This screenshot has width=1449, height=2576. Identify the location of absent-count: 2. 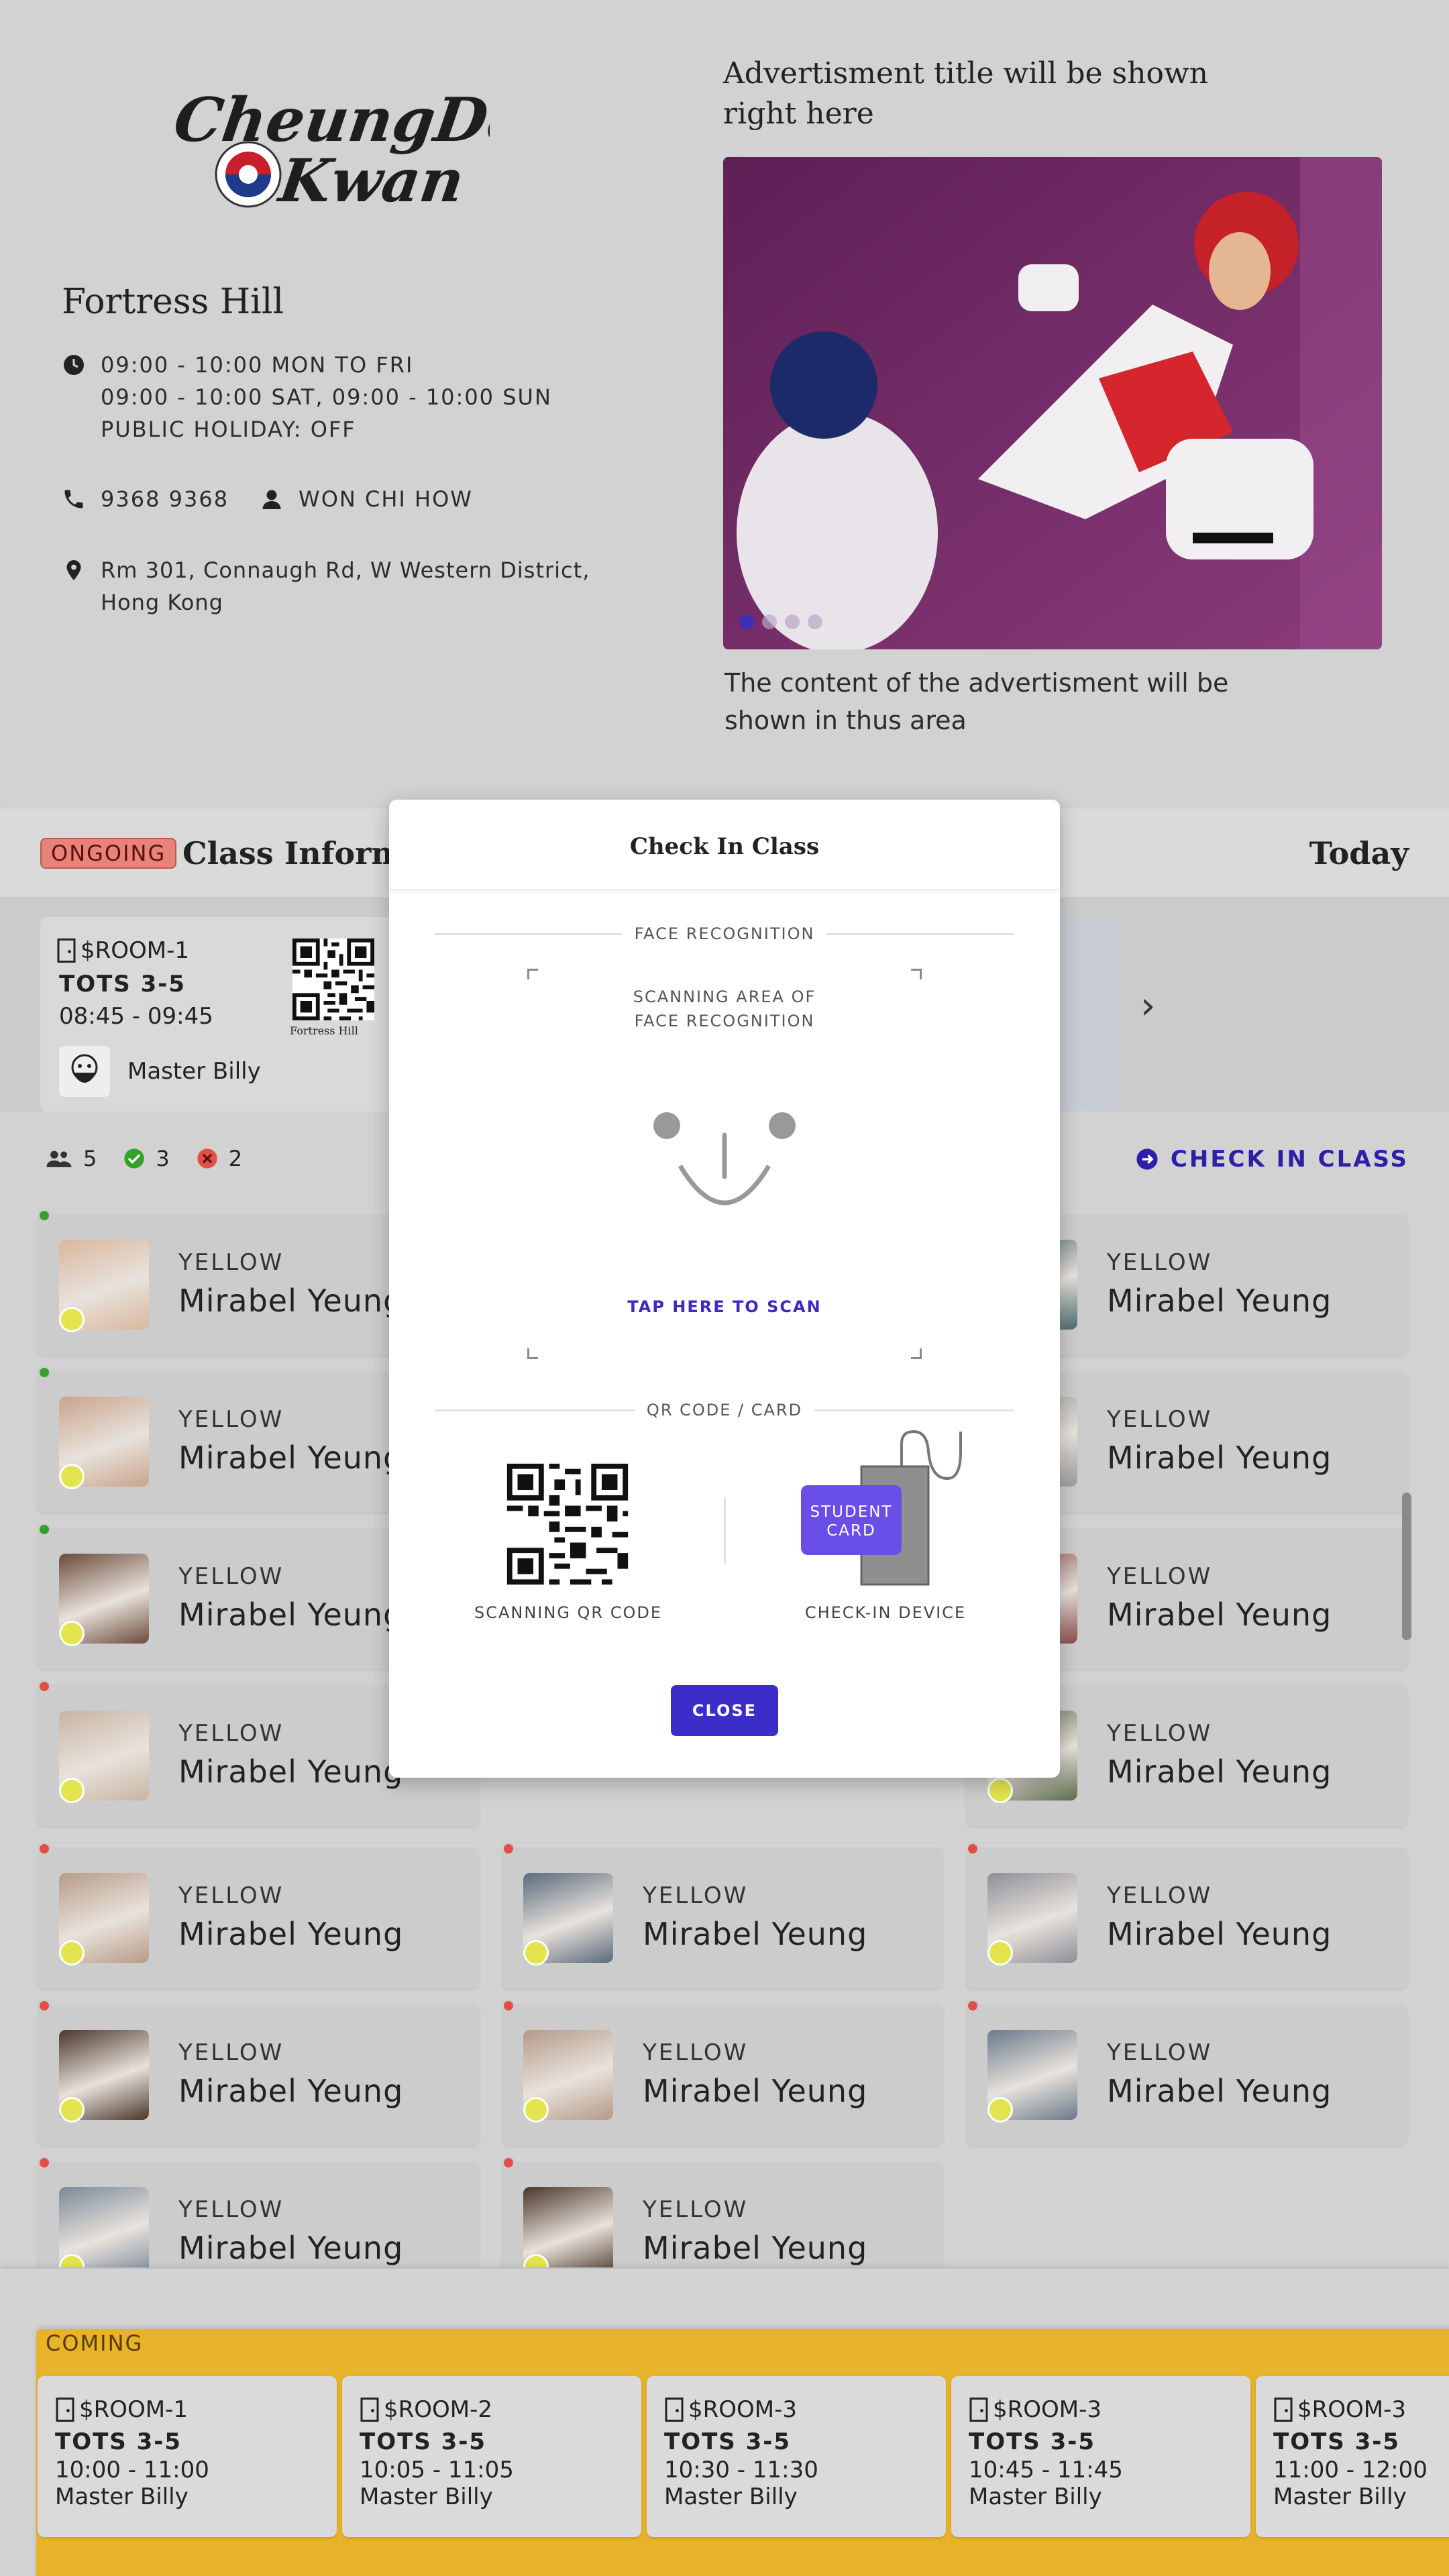
(235, 1158).